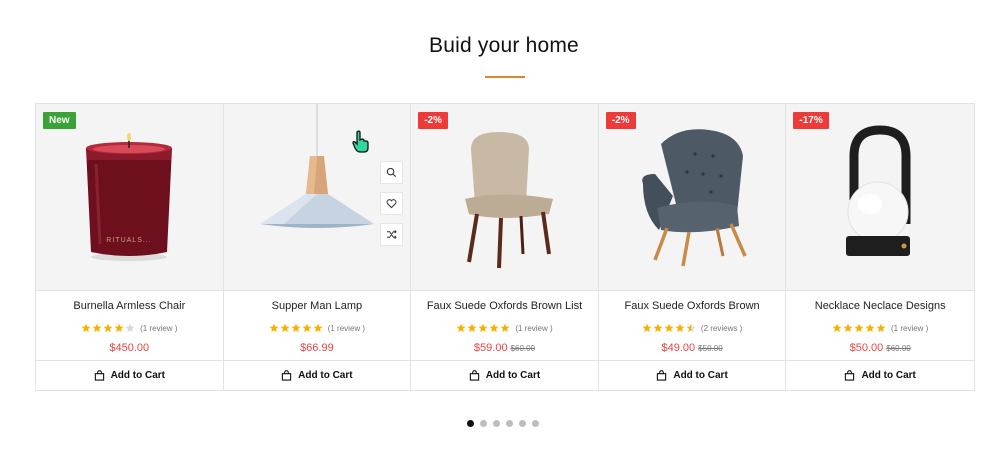 This screenshot has height=470, width=1008. I want to click on old-price: $50.00, so click(710, 348).